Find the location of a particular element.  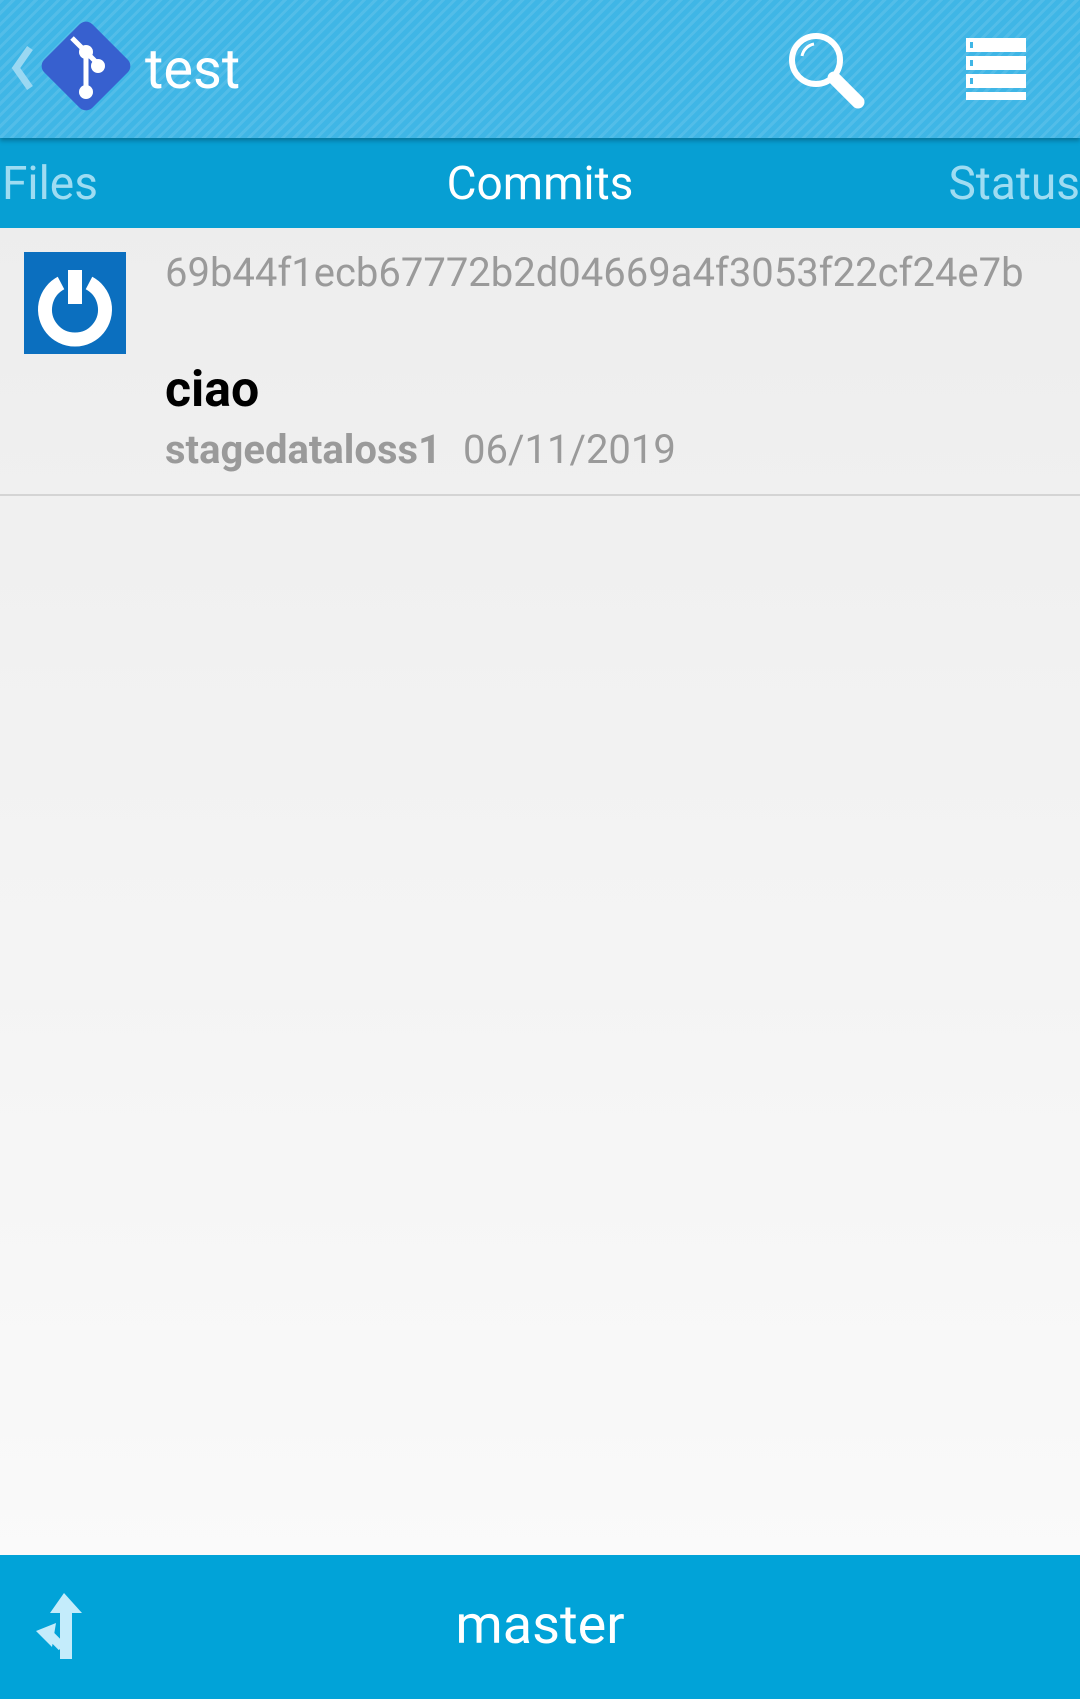

chevron-left-icon is located at coordinates (22, 68).